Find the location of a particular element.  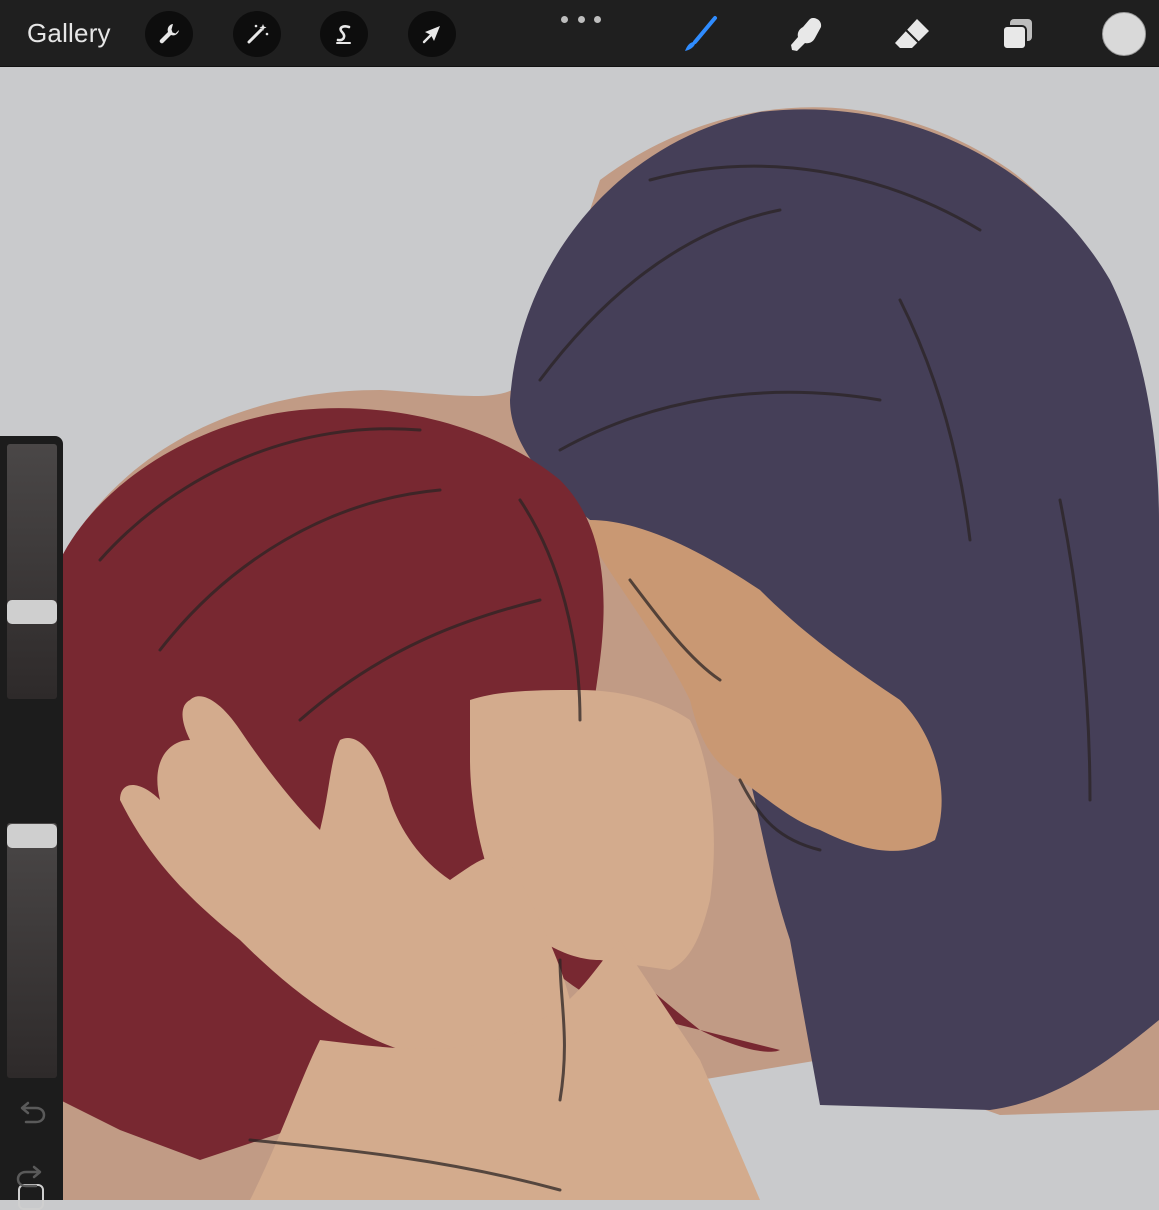

redo-icon is located at coordinates (31, 1177).